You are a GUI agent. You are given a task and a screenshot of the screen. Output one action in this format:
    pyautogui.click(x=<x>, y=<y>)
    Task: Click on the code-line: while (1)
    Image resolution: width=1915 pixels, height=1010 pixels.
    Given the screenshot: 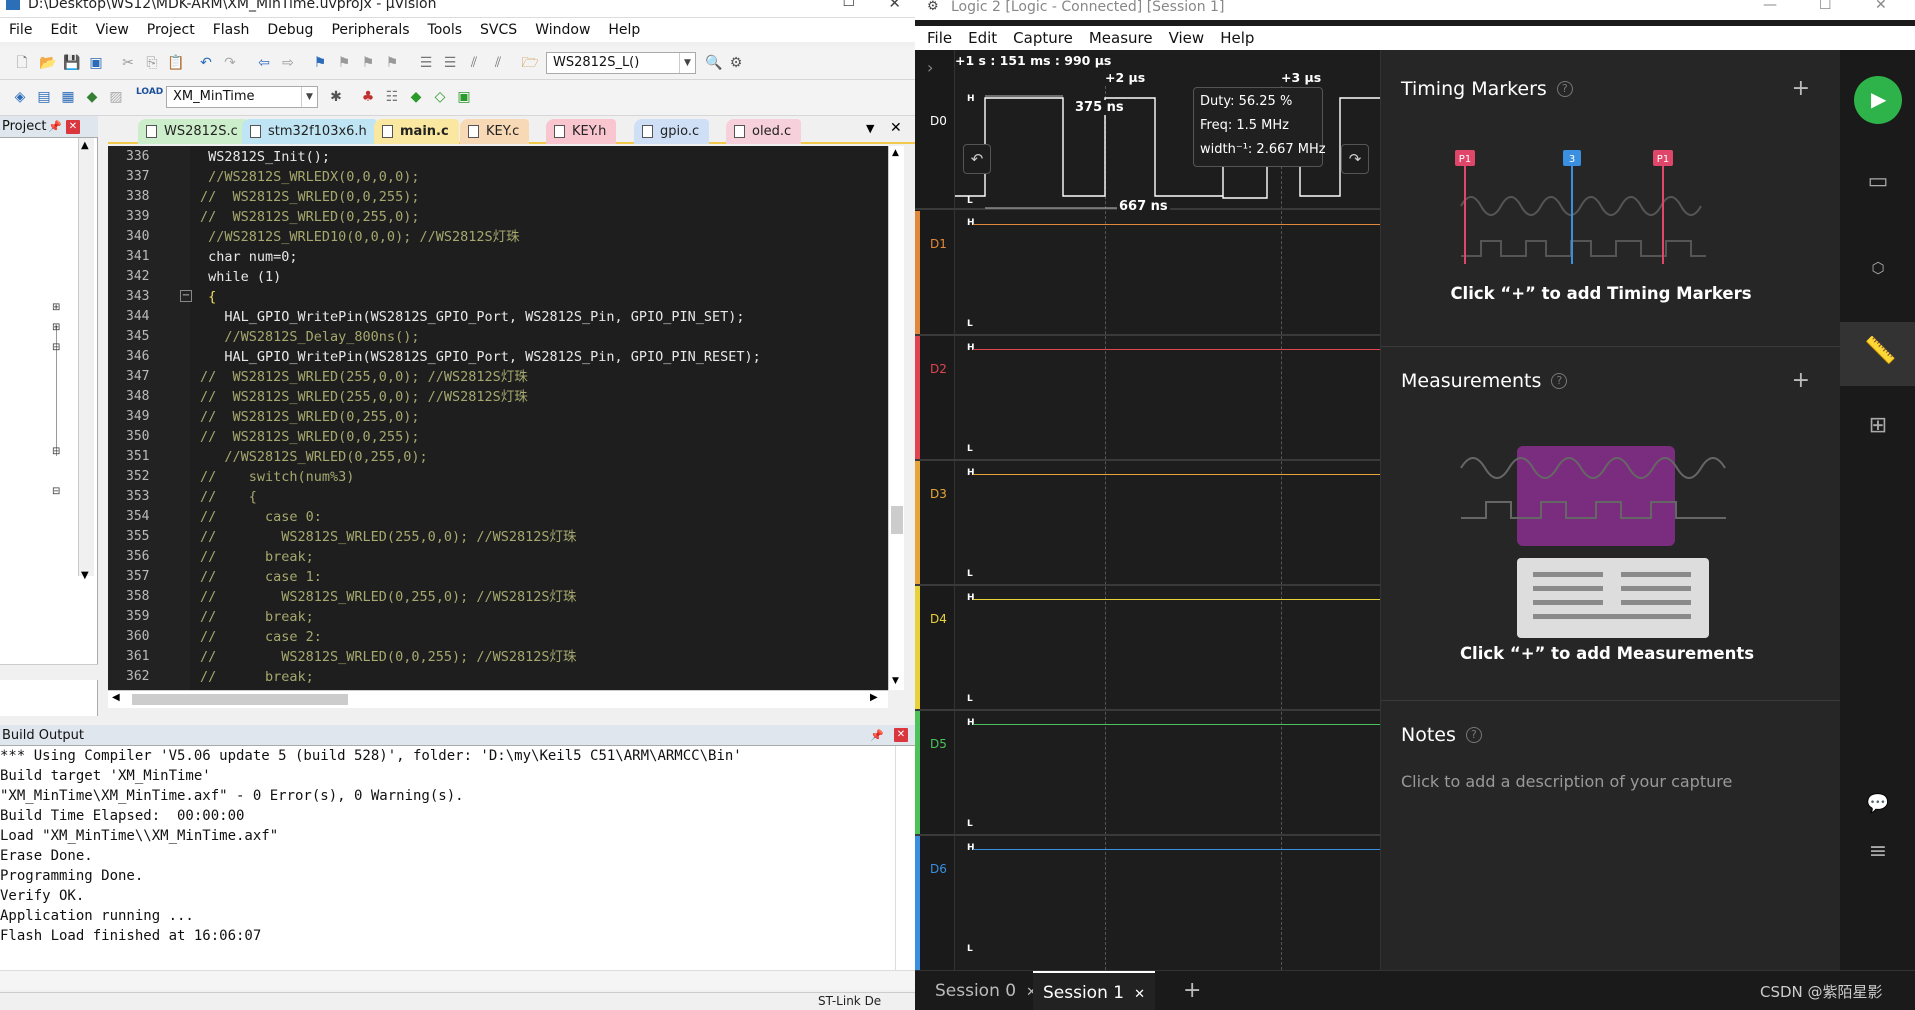 What is the action you would take?
    pyautogui.click(x=240, y=277)
    